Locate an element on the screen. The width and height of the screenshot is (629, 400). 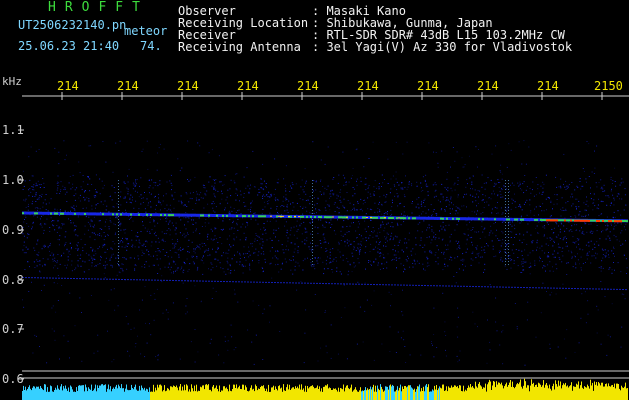
freq-tick-label: 1.1 is located at coordinates (13, 130).